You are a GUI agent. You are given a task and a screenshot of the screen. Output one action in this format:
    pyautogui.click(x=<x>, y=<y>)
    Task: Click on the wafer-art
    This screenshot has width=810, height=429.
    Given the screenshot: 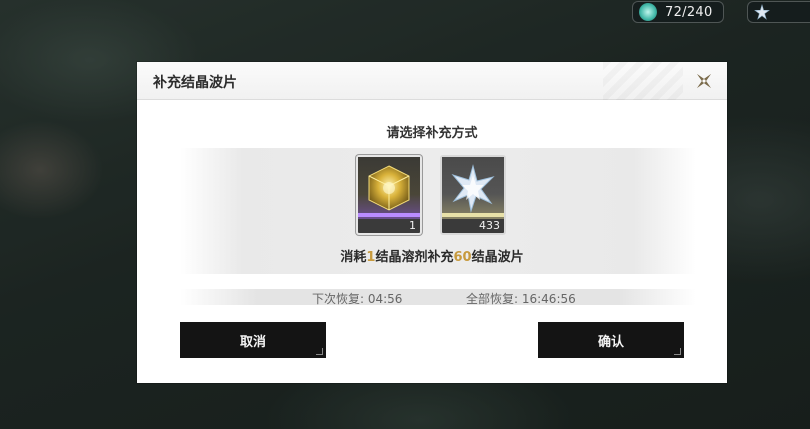 What is the action you would take?
    pyautogui.click(x=473, y=188)
    